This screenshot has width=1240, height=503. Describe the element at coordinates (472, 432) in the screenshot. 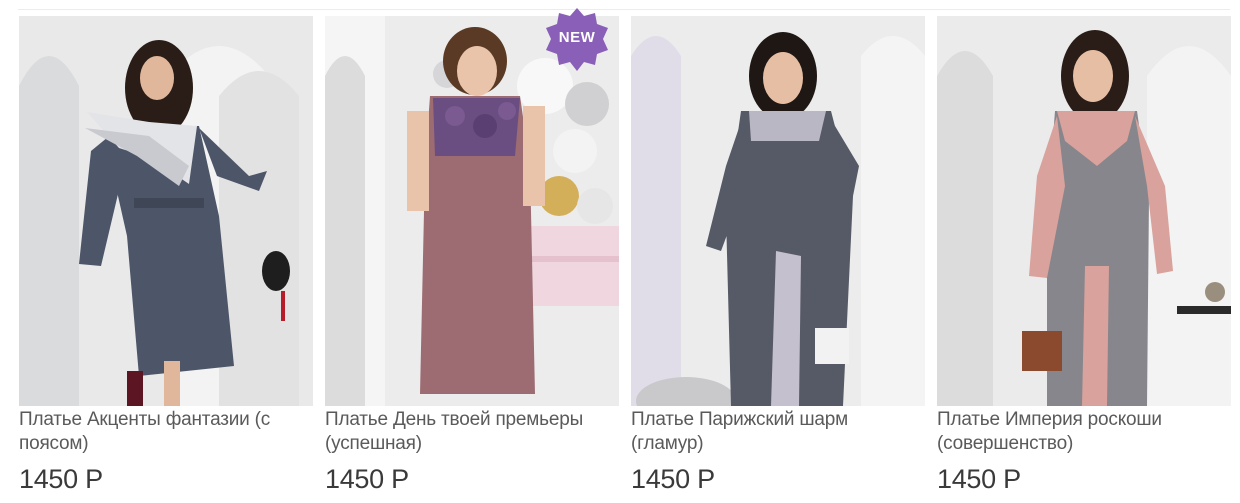

I see `product-name: Платье День твоей премьеры (успешная)` at that location.